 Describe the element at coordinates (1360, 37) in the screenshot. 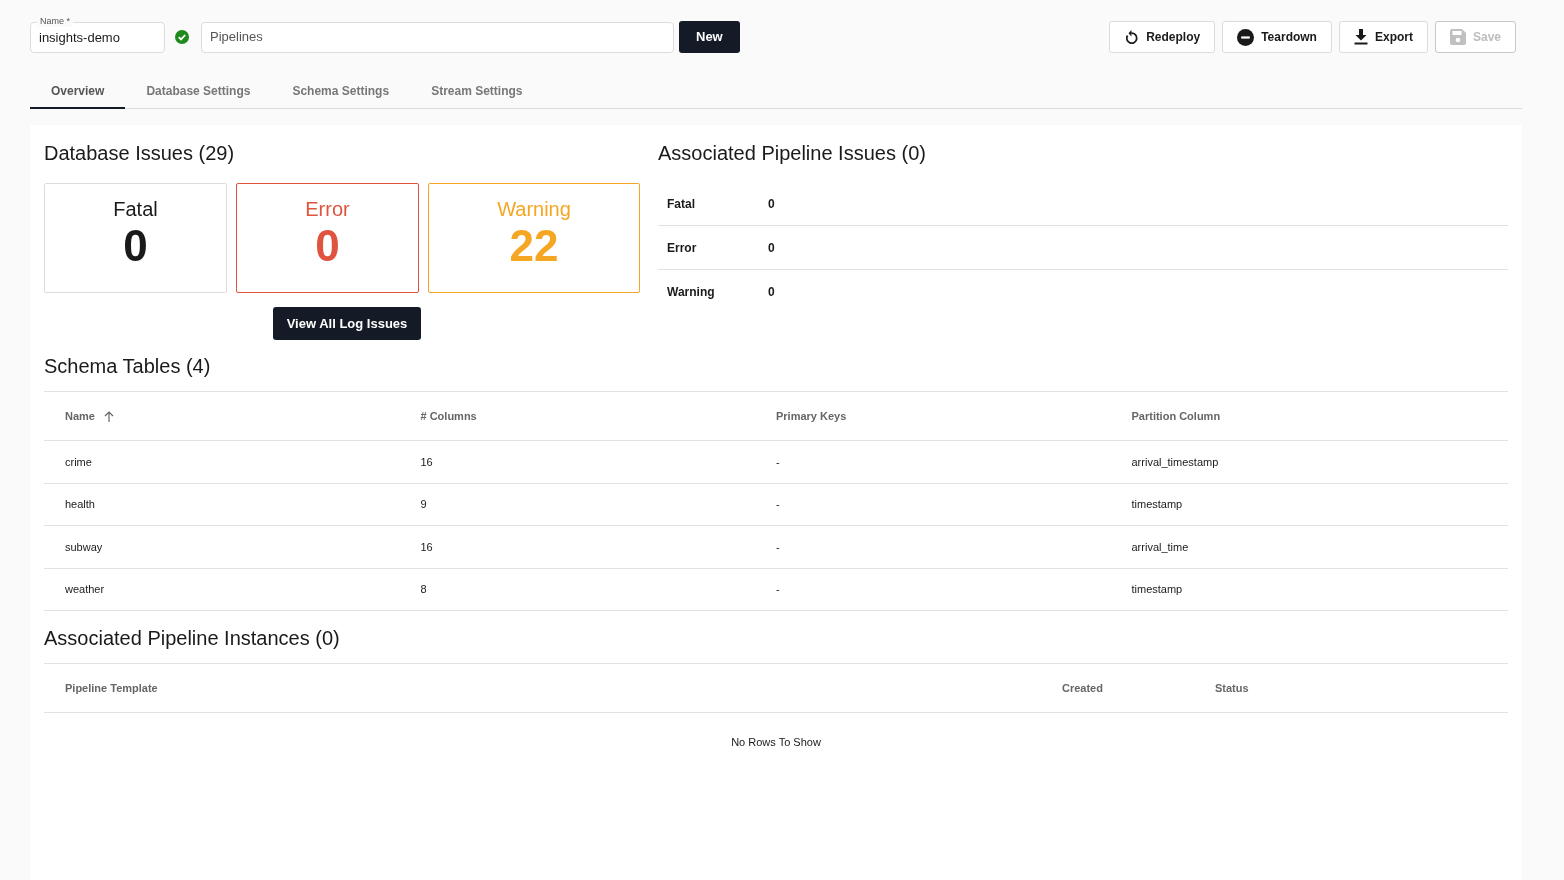

I see `download-icon` at that location.